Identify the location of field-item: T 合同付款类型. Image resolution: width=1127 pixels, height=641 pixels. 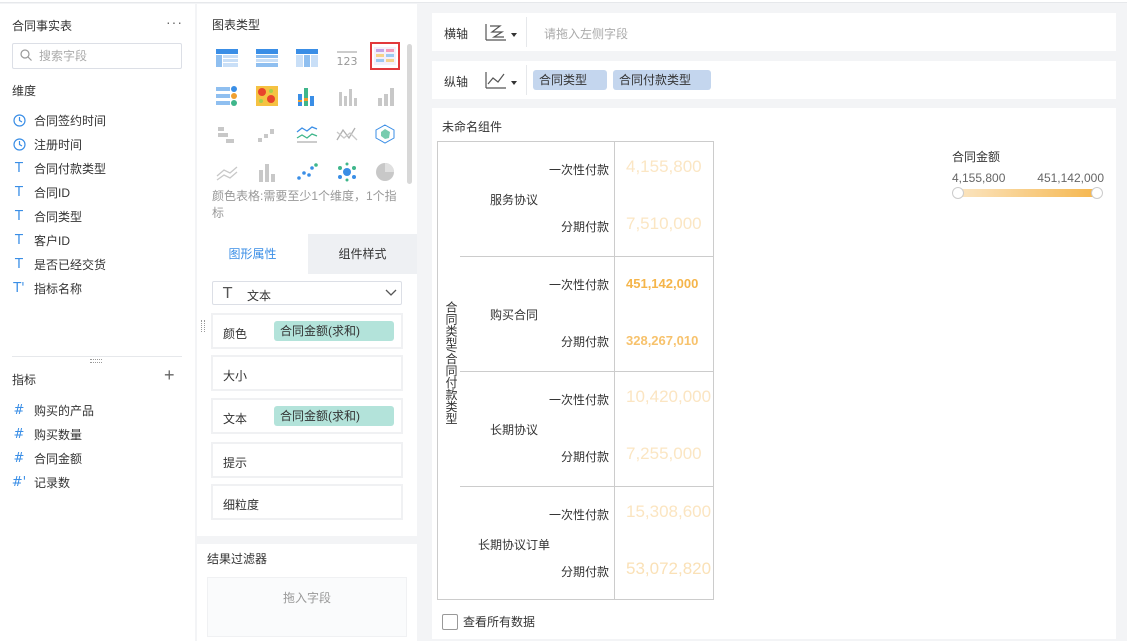
(59, 168).